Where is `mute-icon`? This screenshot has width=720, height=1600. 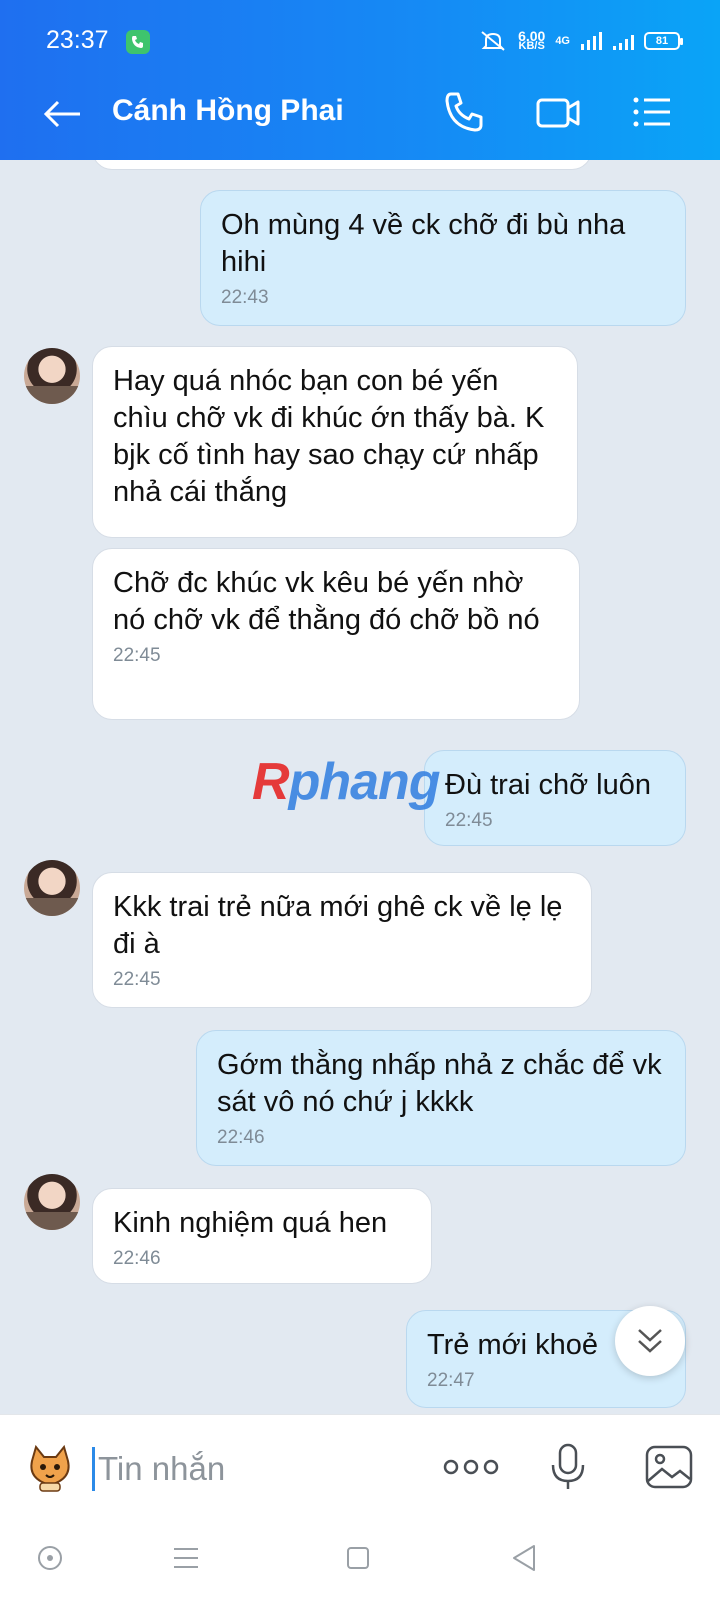 mute-icon is located at coordinates (493, 41).